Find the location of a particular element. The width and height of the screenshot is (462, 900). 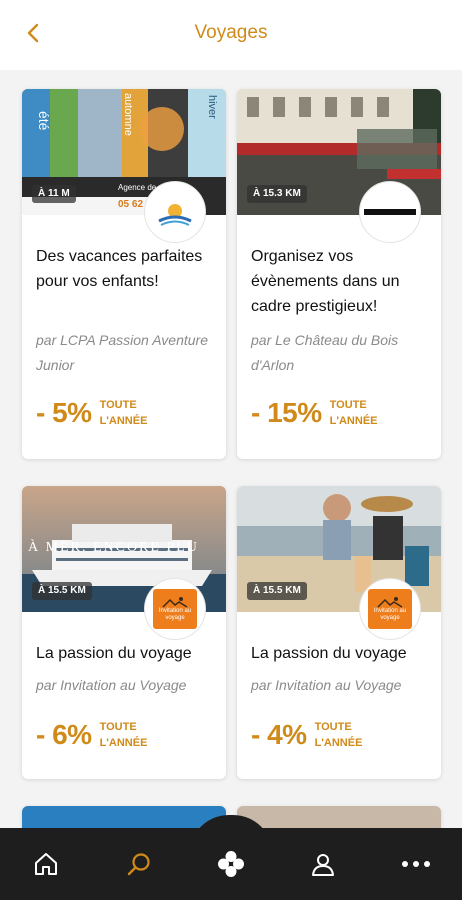

distance-badge: À 11 M is located at coordinates (54, 194).